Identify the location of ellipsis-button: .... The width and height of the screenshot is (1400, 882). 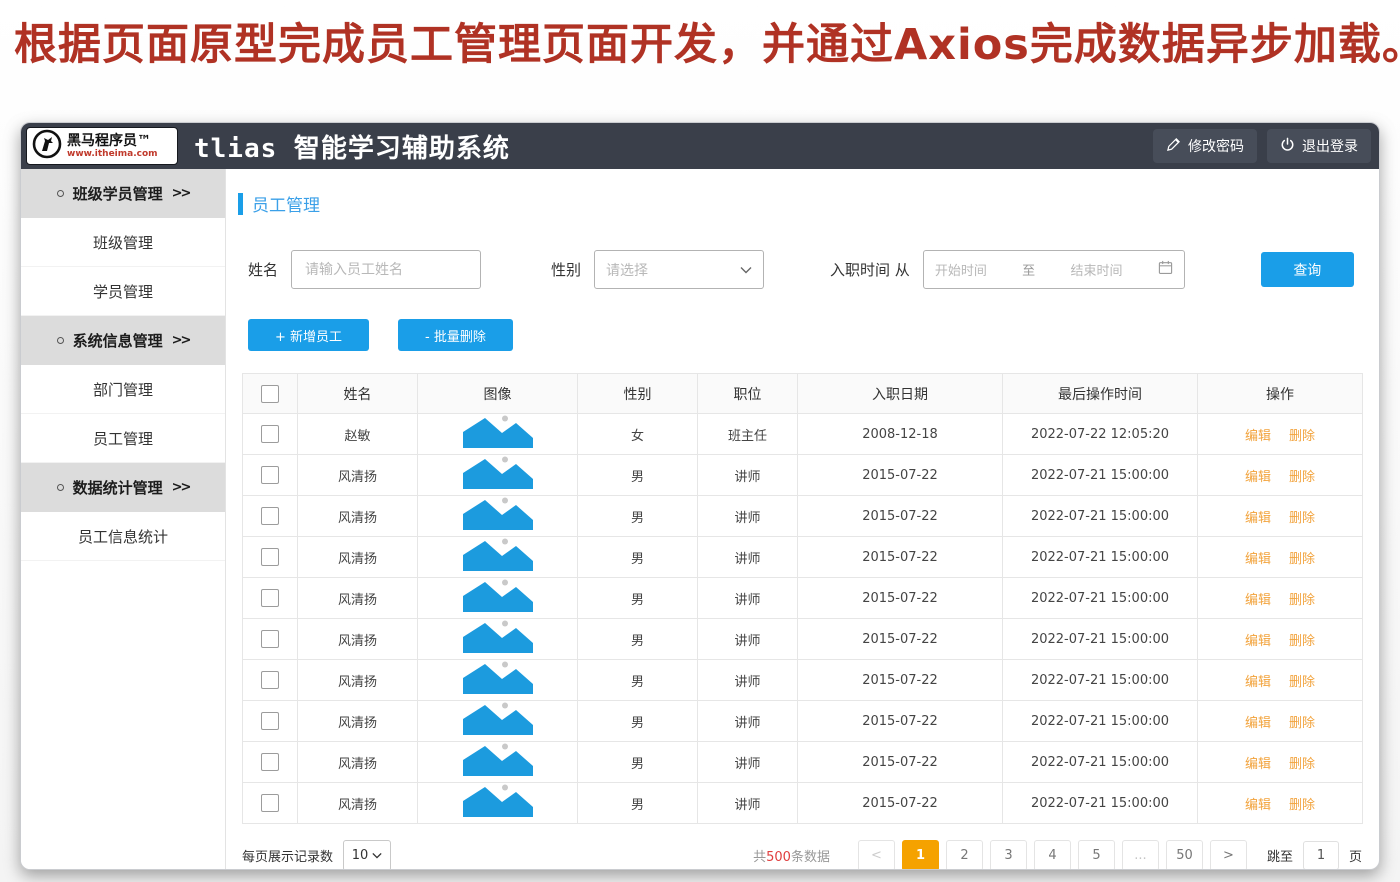
(1140, 854).